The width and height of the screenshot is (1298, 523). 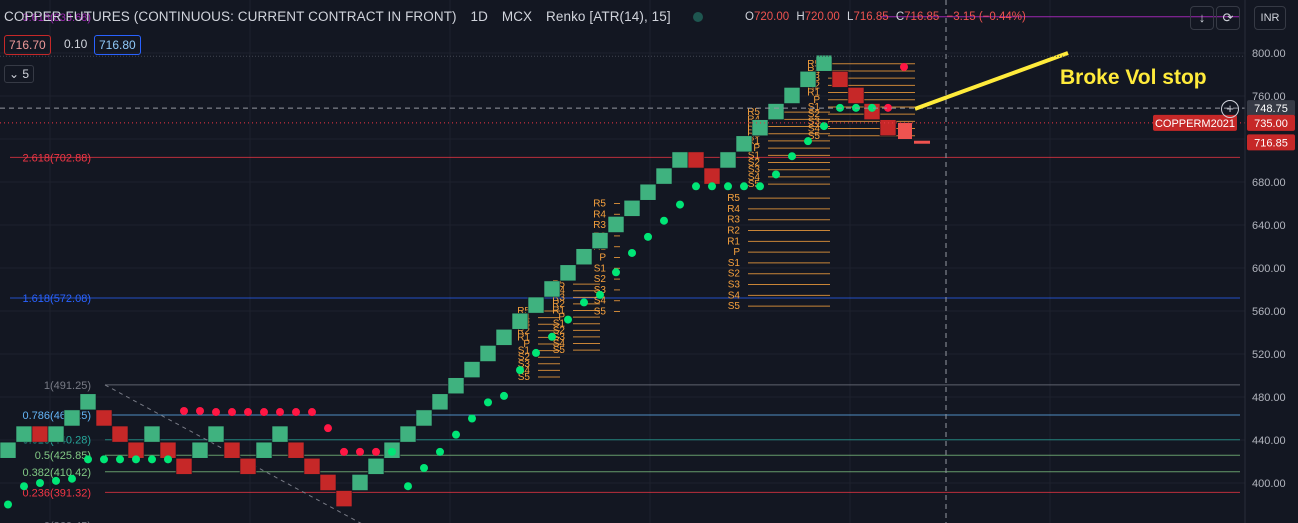 What do you see at coordinates (57, 416) in the screenshot?
I see `fib-level-label: 0.786(463.25)` at bounding box center [57, 416].